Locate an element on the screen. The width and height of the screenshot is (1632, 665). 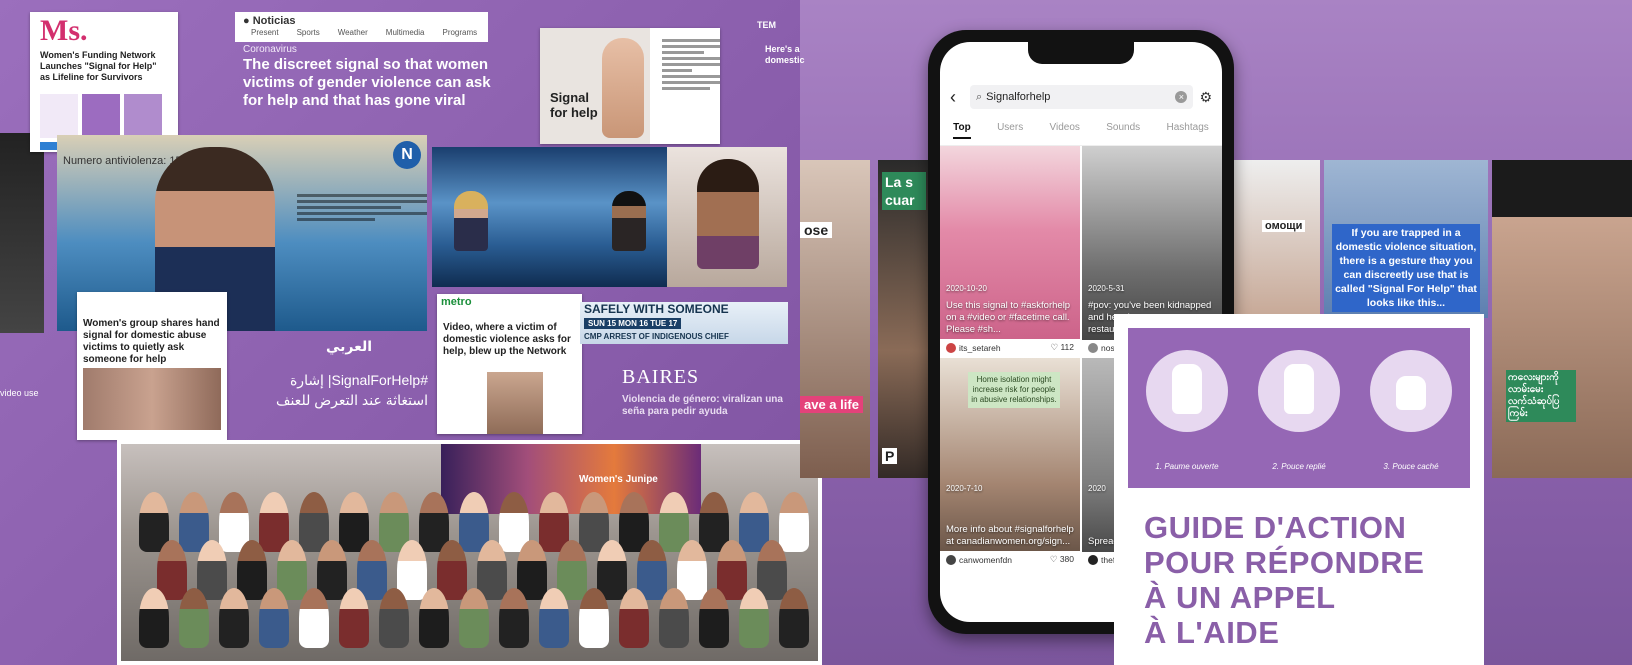
arabic-brand: العربي is located at coordinates (349, 346).